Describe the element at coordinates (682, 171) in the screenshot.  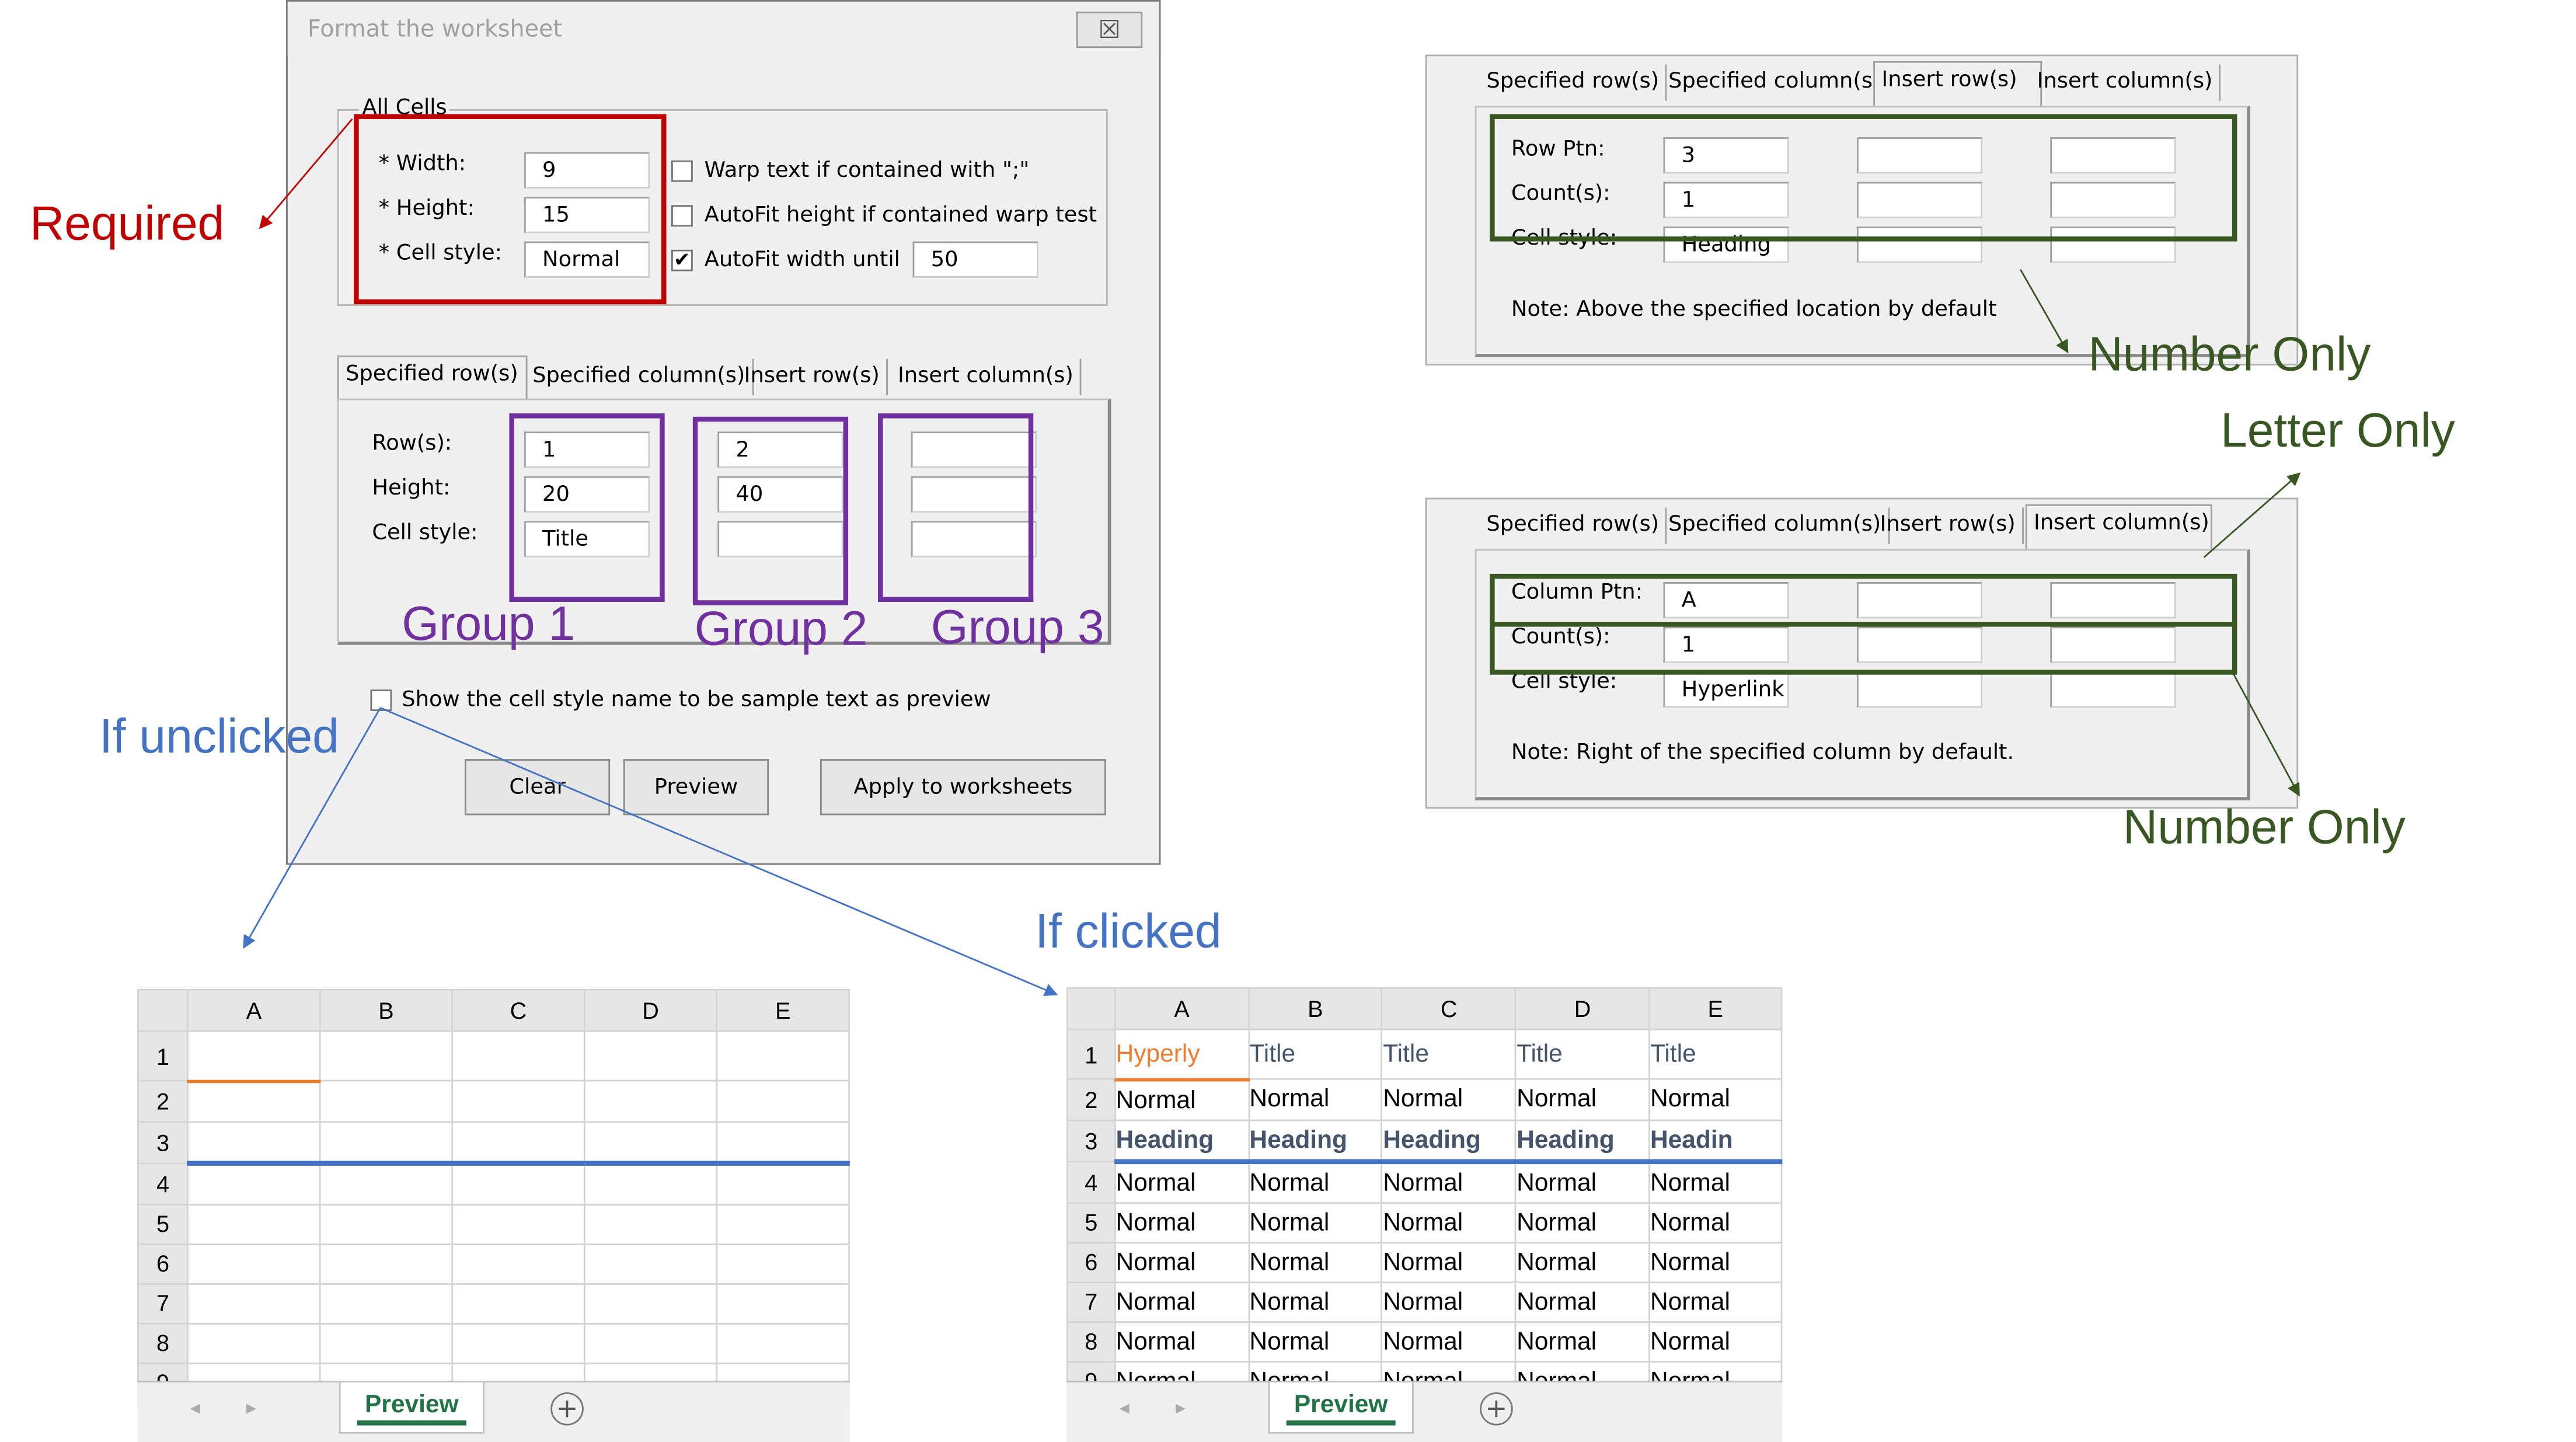
I see `warp-text-checkbox` at that location.